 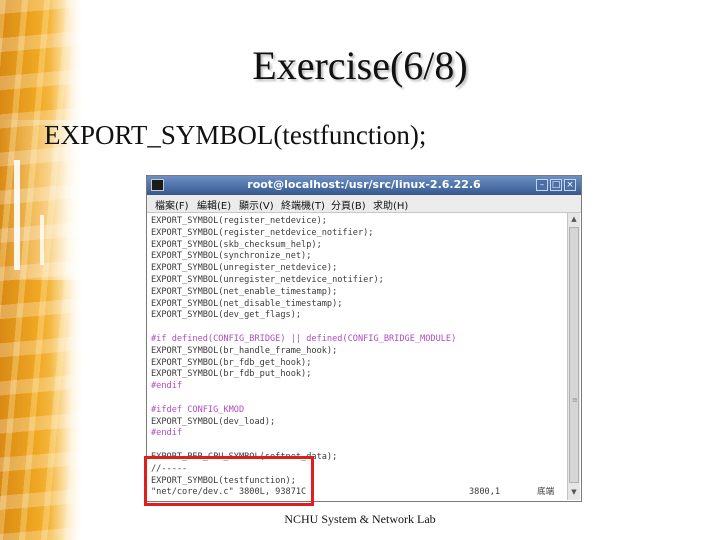 I want to click on code-line: EXPORT_SYMBOL(synchronize_net);, so click(x=231, y=256).